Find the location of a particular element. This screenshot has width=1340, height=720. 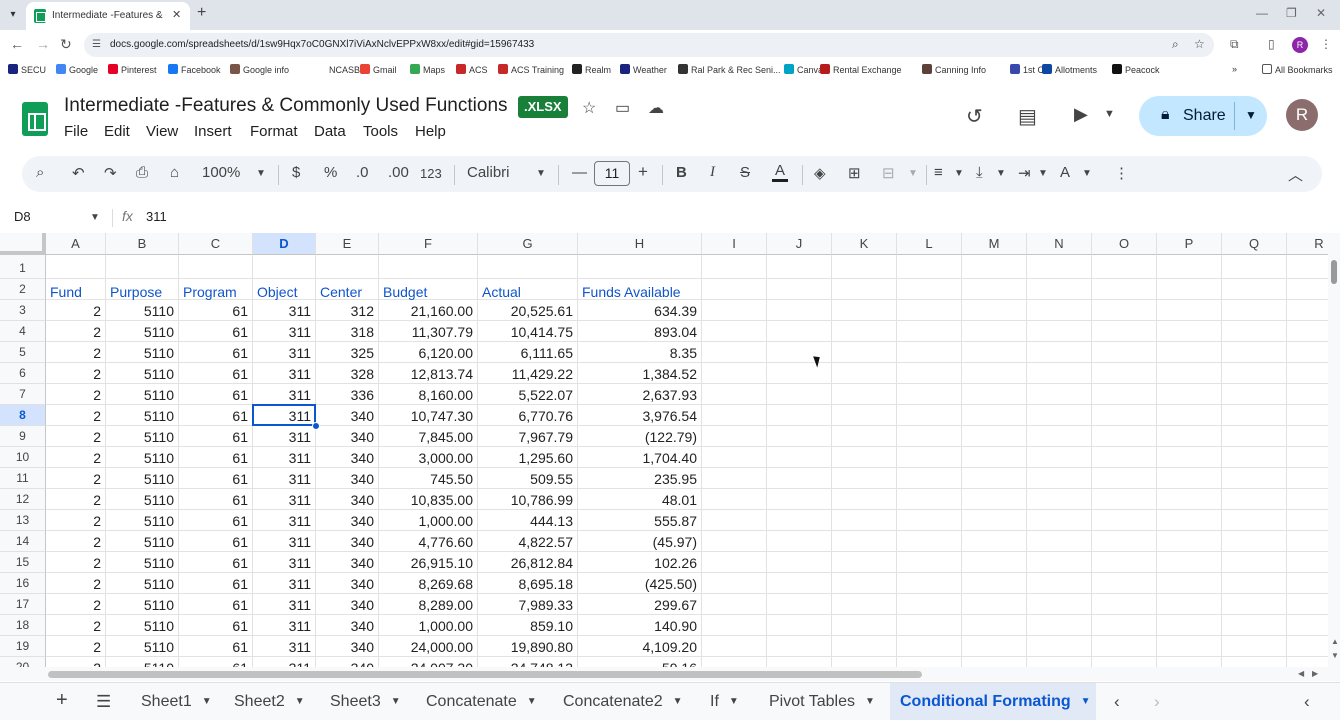

cell-m8 is located at coordinates (994, 415).